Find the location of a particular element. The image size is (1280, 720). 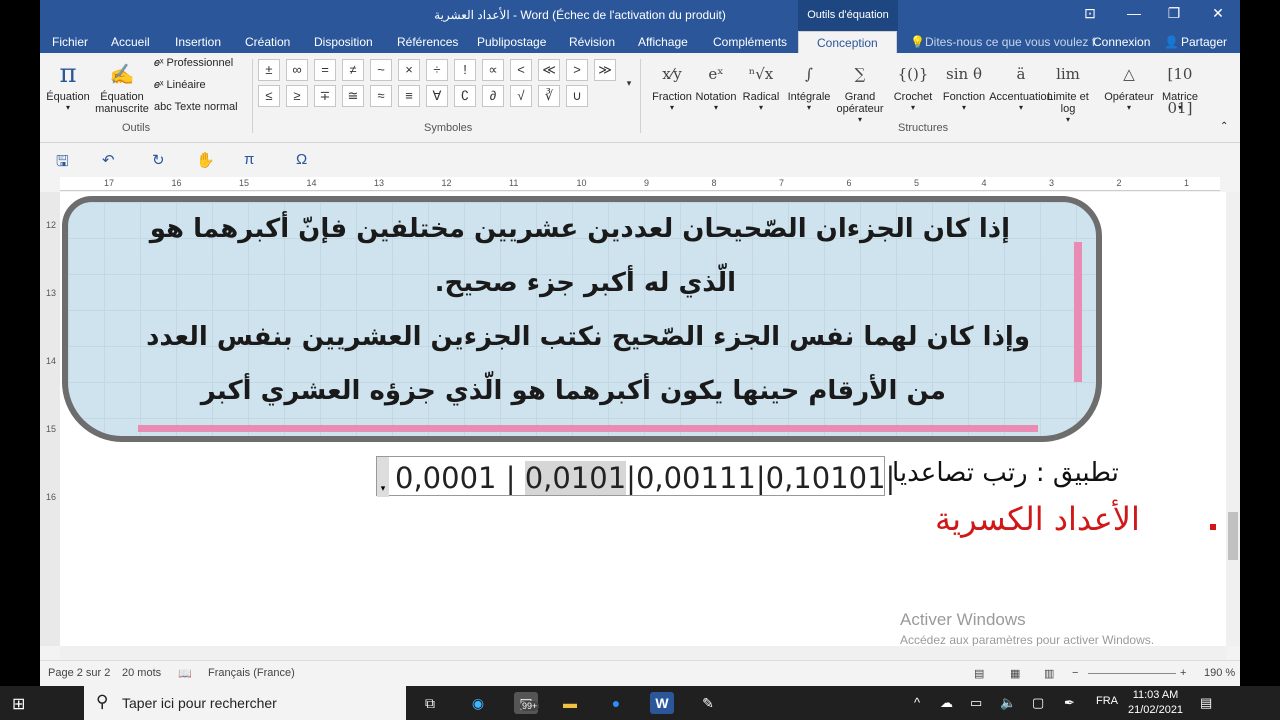

symbol-button: ∀ is located at coordinates (437, 96).